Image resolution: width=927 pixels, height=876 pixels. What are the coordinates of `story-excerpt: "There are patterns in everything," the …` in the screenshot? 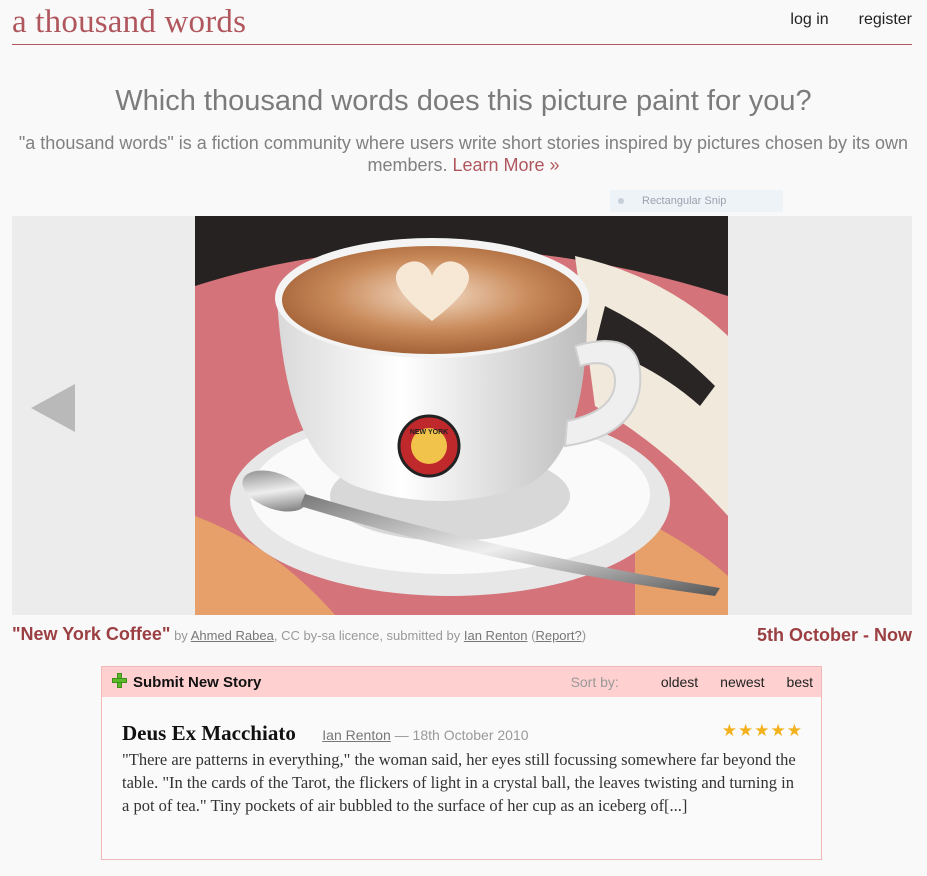 It's located at (459, 782).